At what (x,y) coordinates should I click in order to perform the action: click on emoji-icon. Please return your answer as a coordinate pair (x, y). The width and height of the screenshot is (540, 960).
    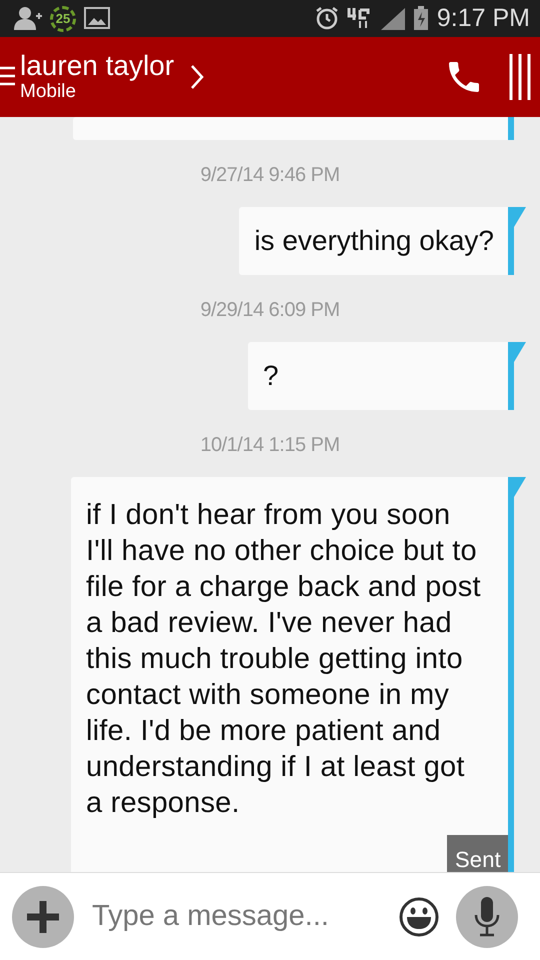
    Looking at the image, I should click on (419, 917).